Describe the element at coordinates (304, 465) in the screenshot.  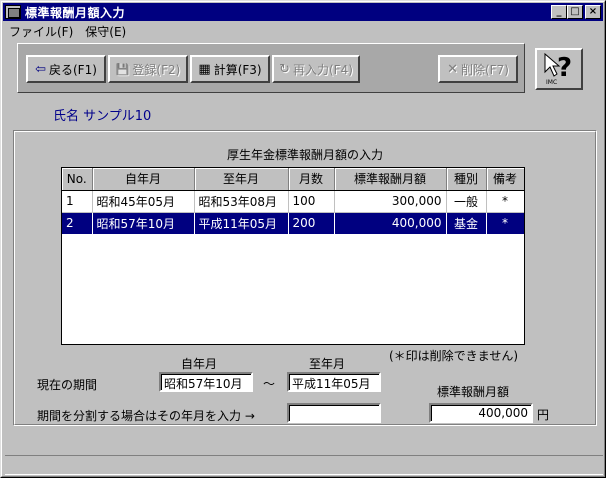
I see `status-bar` at that location.